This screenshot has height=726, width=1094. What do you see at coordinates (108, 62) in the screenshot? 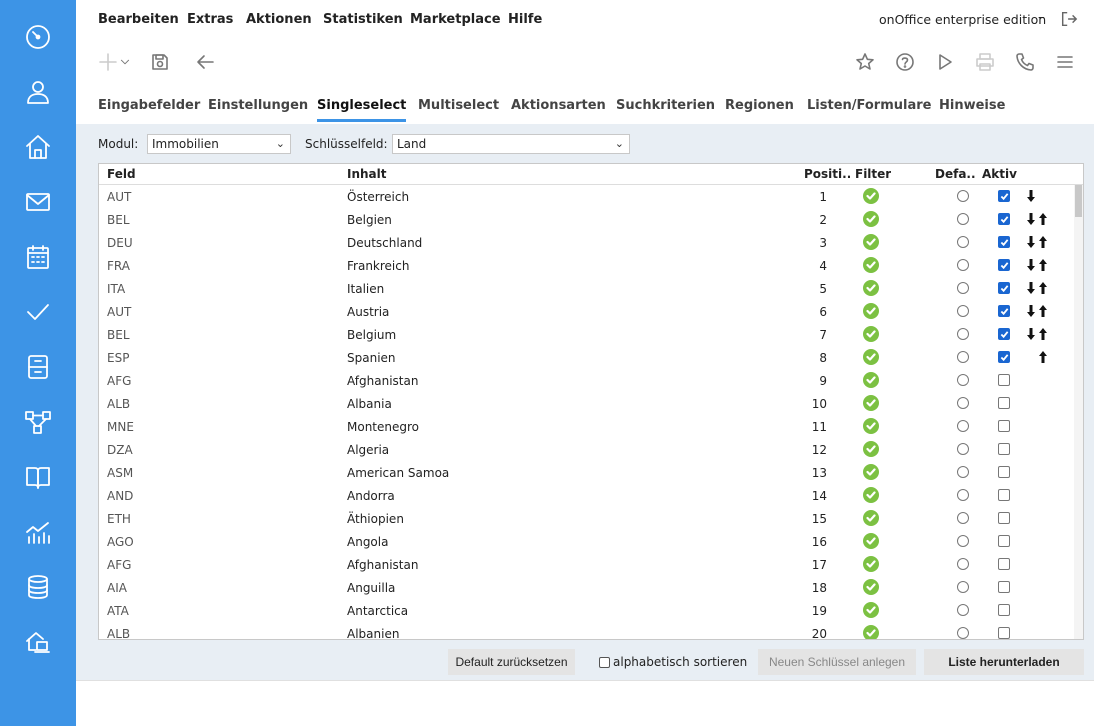
I see `add-icon` at bounding box center [108, 62].